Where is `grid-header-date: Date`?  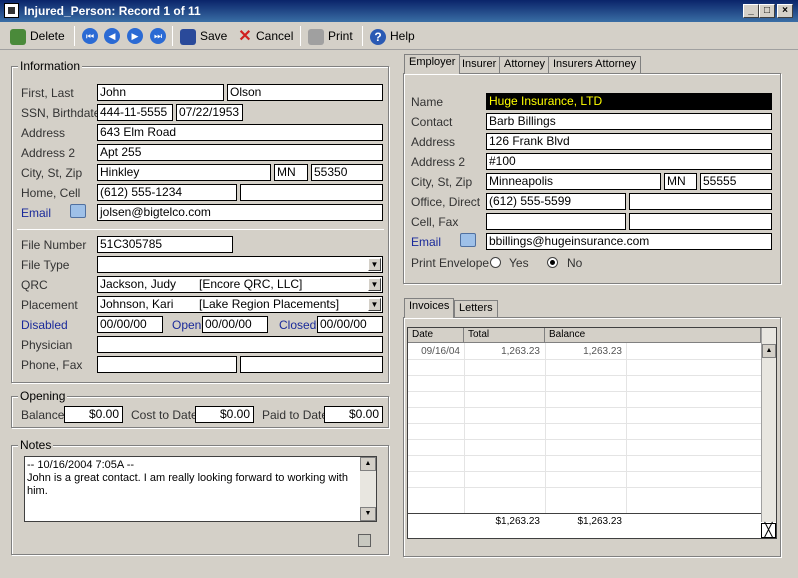 grid-header-date: Date is located at coordinates (436, 335).